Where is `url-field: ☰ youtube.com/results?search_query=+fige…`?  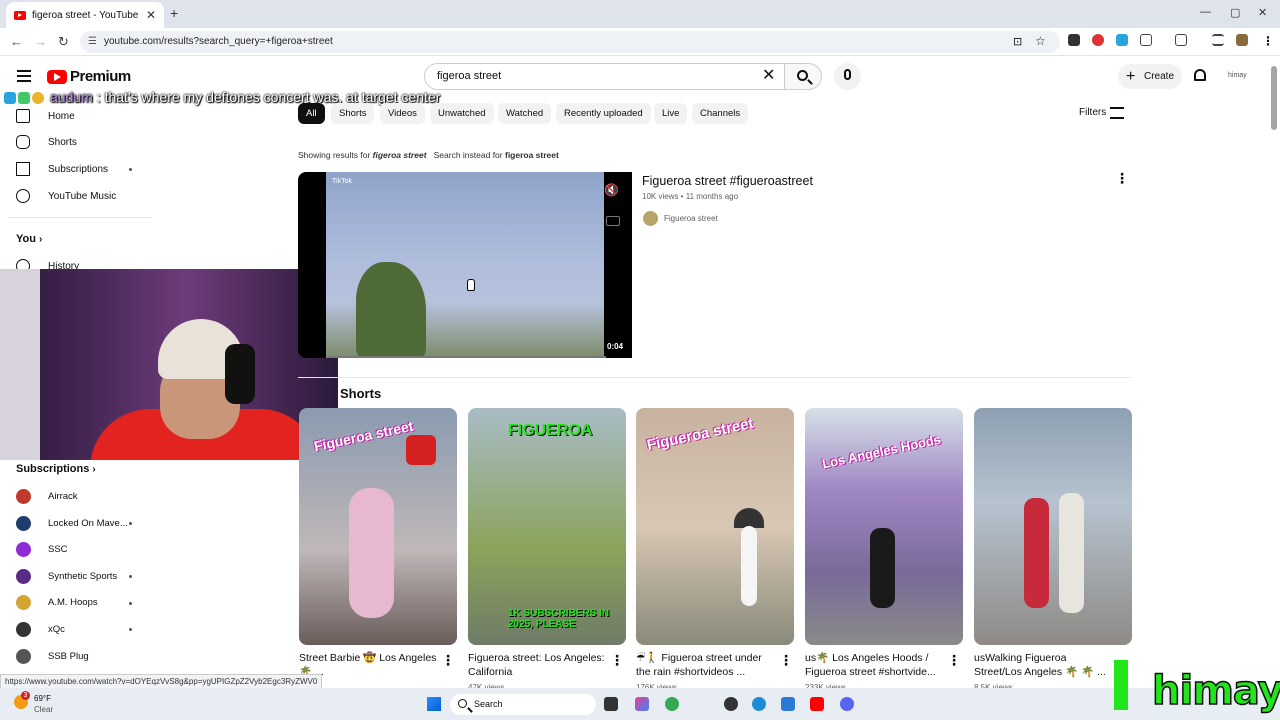 url-field: ☰ youtube.com/results?search_query=+fige… is located at coordinates (570, 42).